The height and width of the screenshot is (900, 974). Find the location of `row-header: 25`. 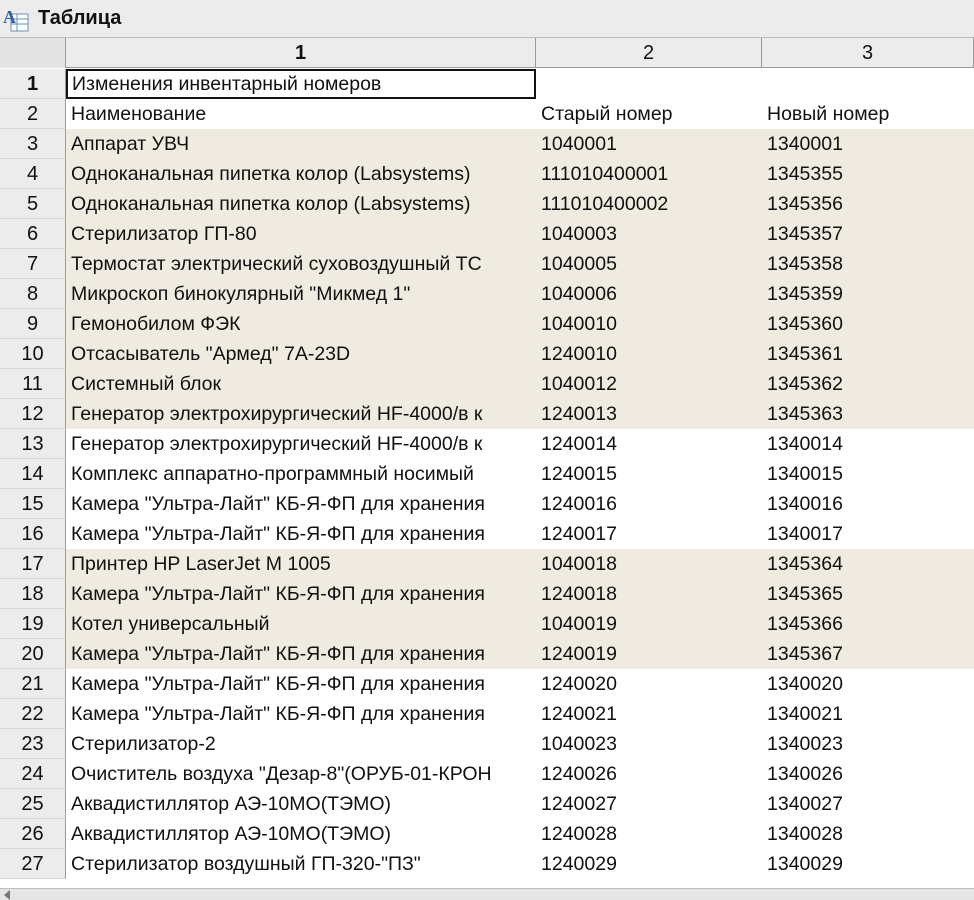

row-header: 25 is located at coordinates (33, 804).